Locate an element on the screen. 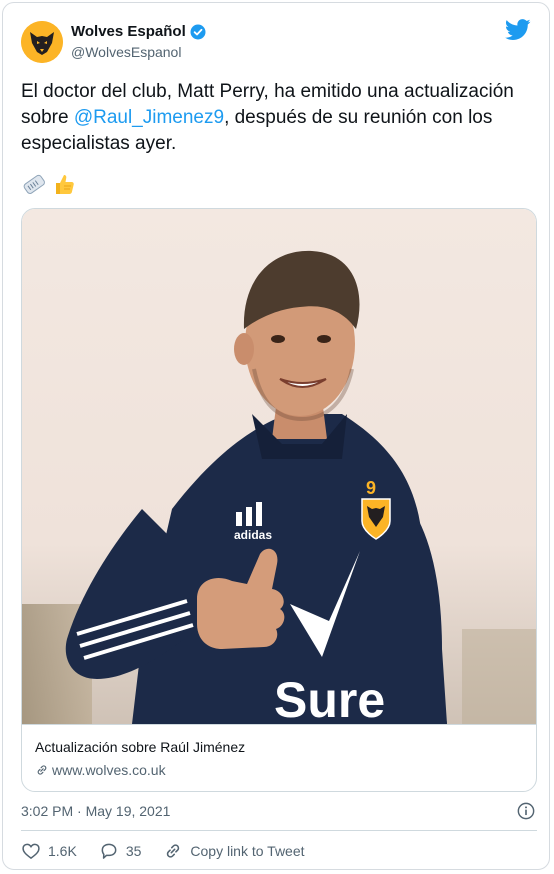 This screenshot has height=874, width=554. sponsor-text: Sure is located at coordinates (329, 698).